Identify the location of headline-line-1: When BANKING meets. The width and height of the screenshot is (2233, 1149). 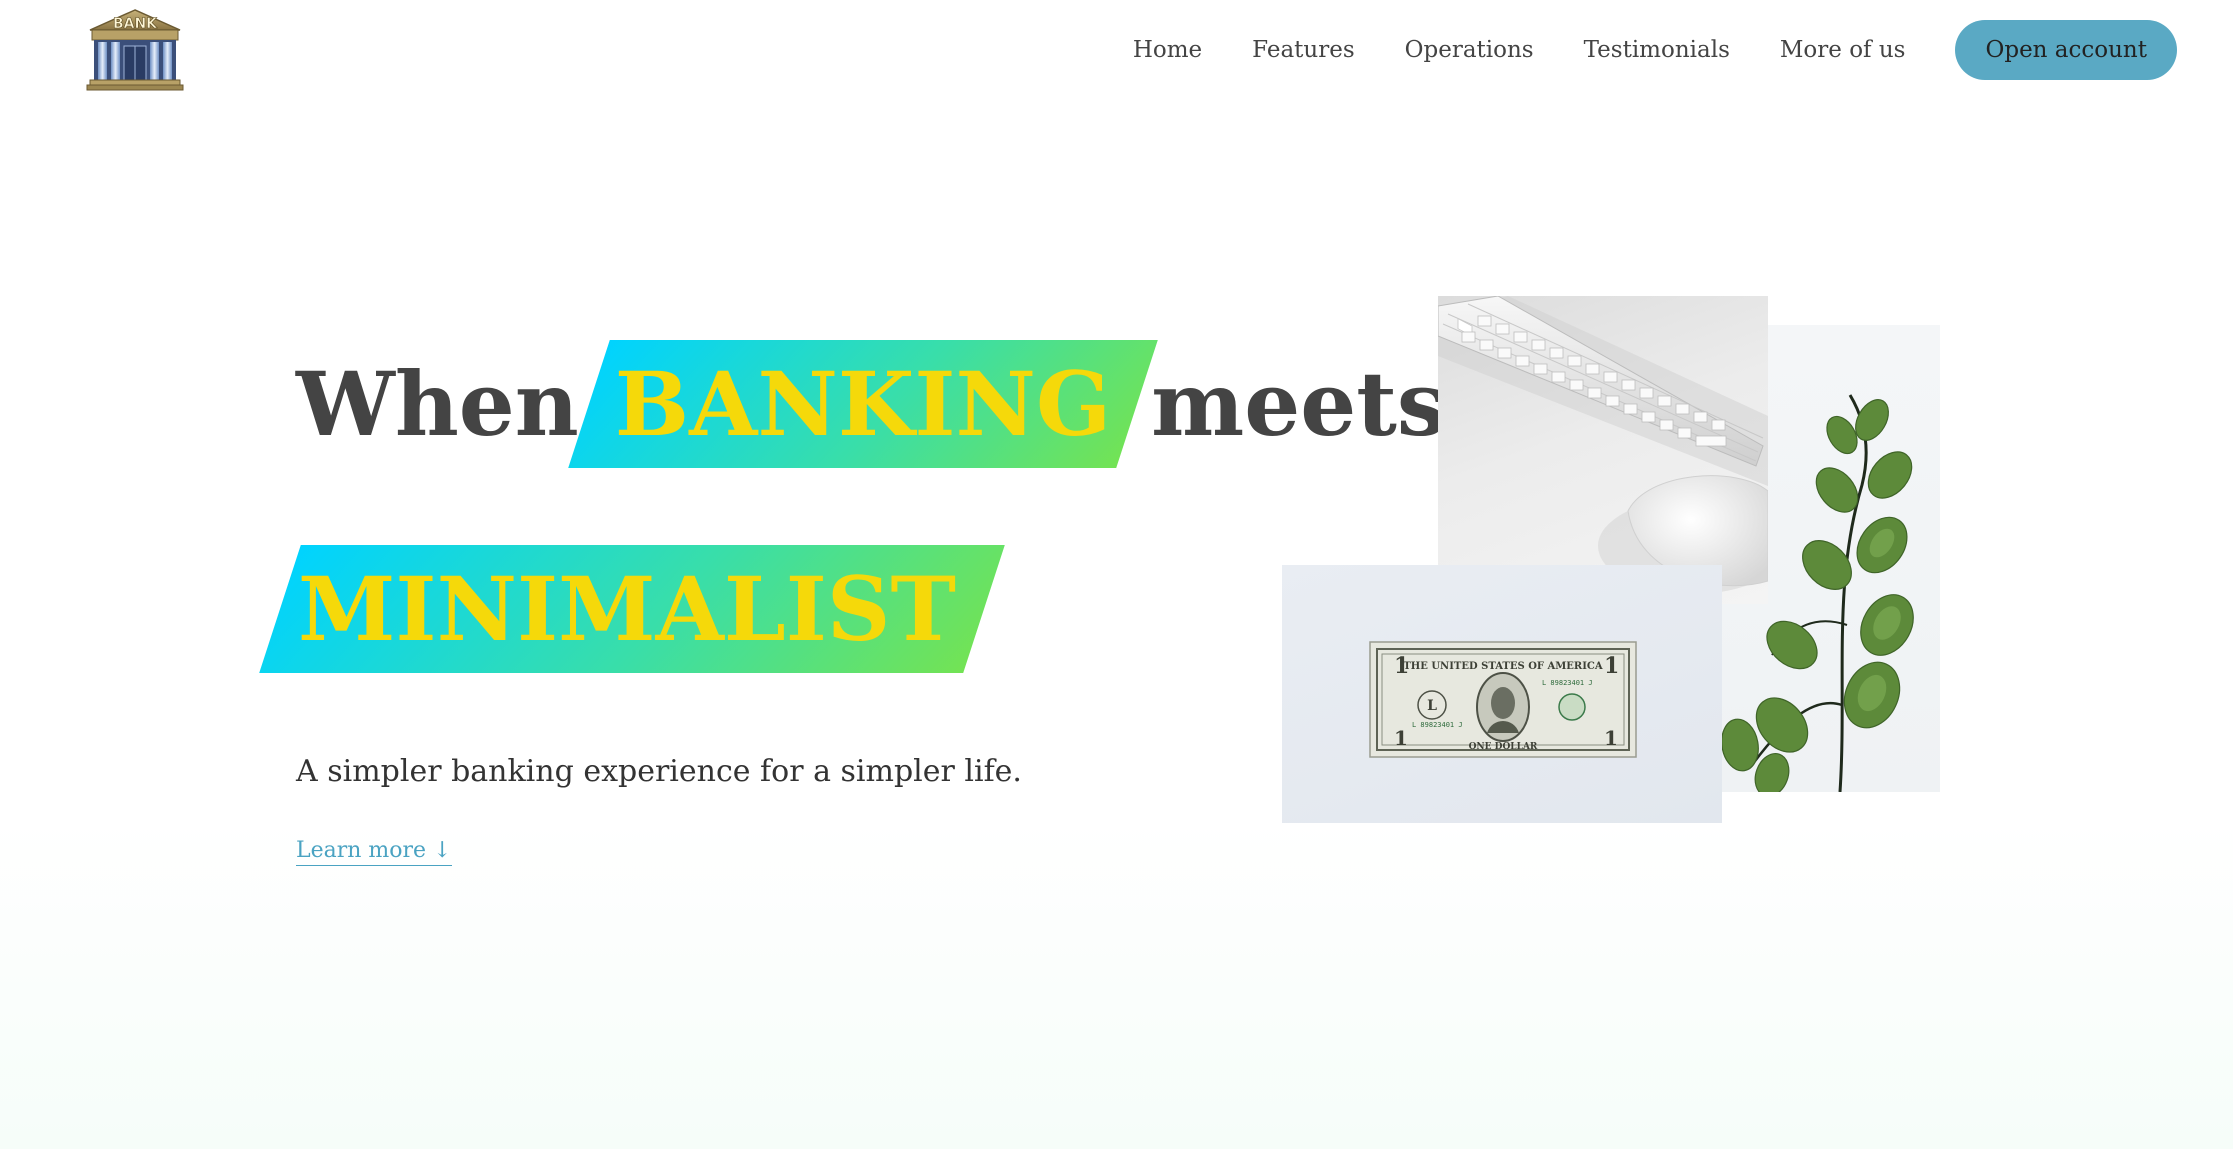
(871, 404).